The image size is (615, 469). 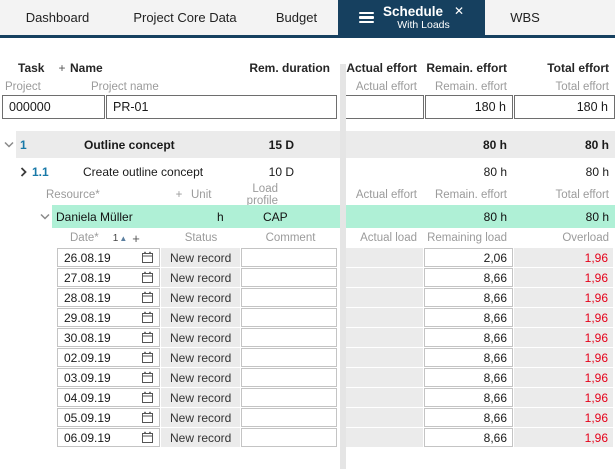 What do you see at coordinates (136, 238) in the screenshot?
I see `add-load-record-button: +` at bounding box center [136, 238].